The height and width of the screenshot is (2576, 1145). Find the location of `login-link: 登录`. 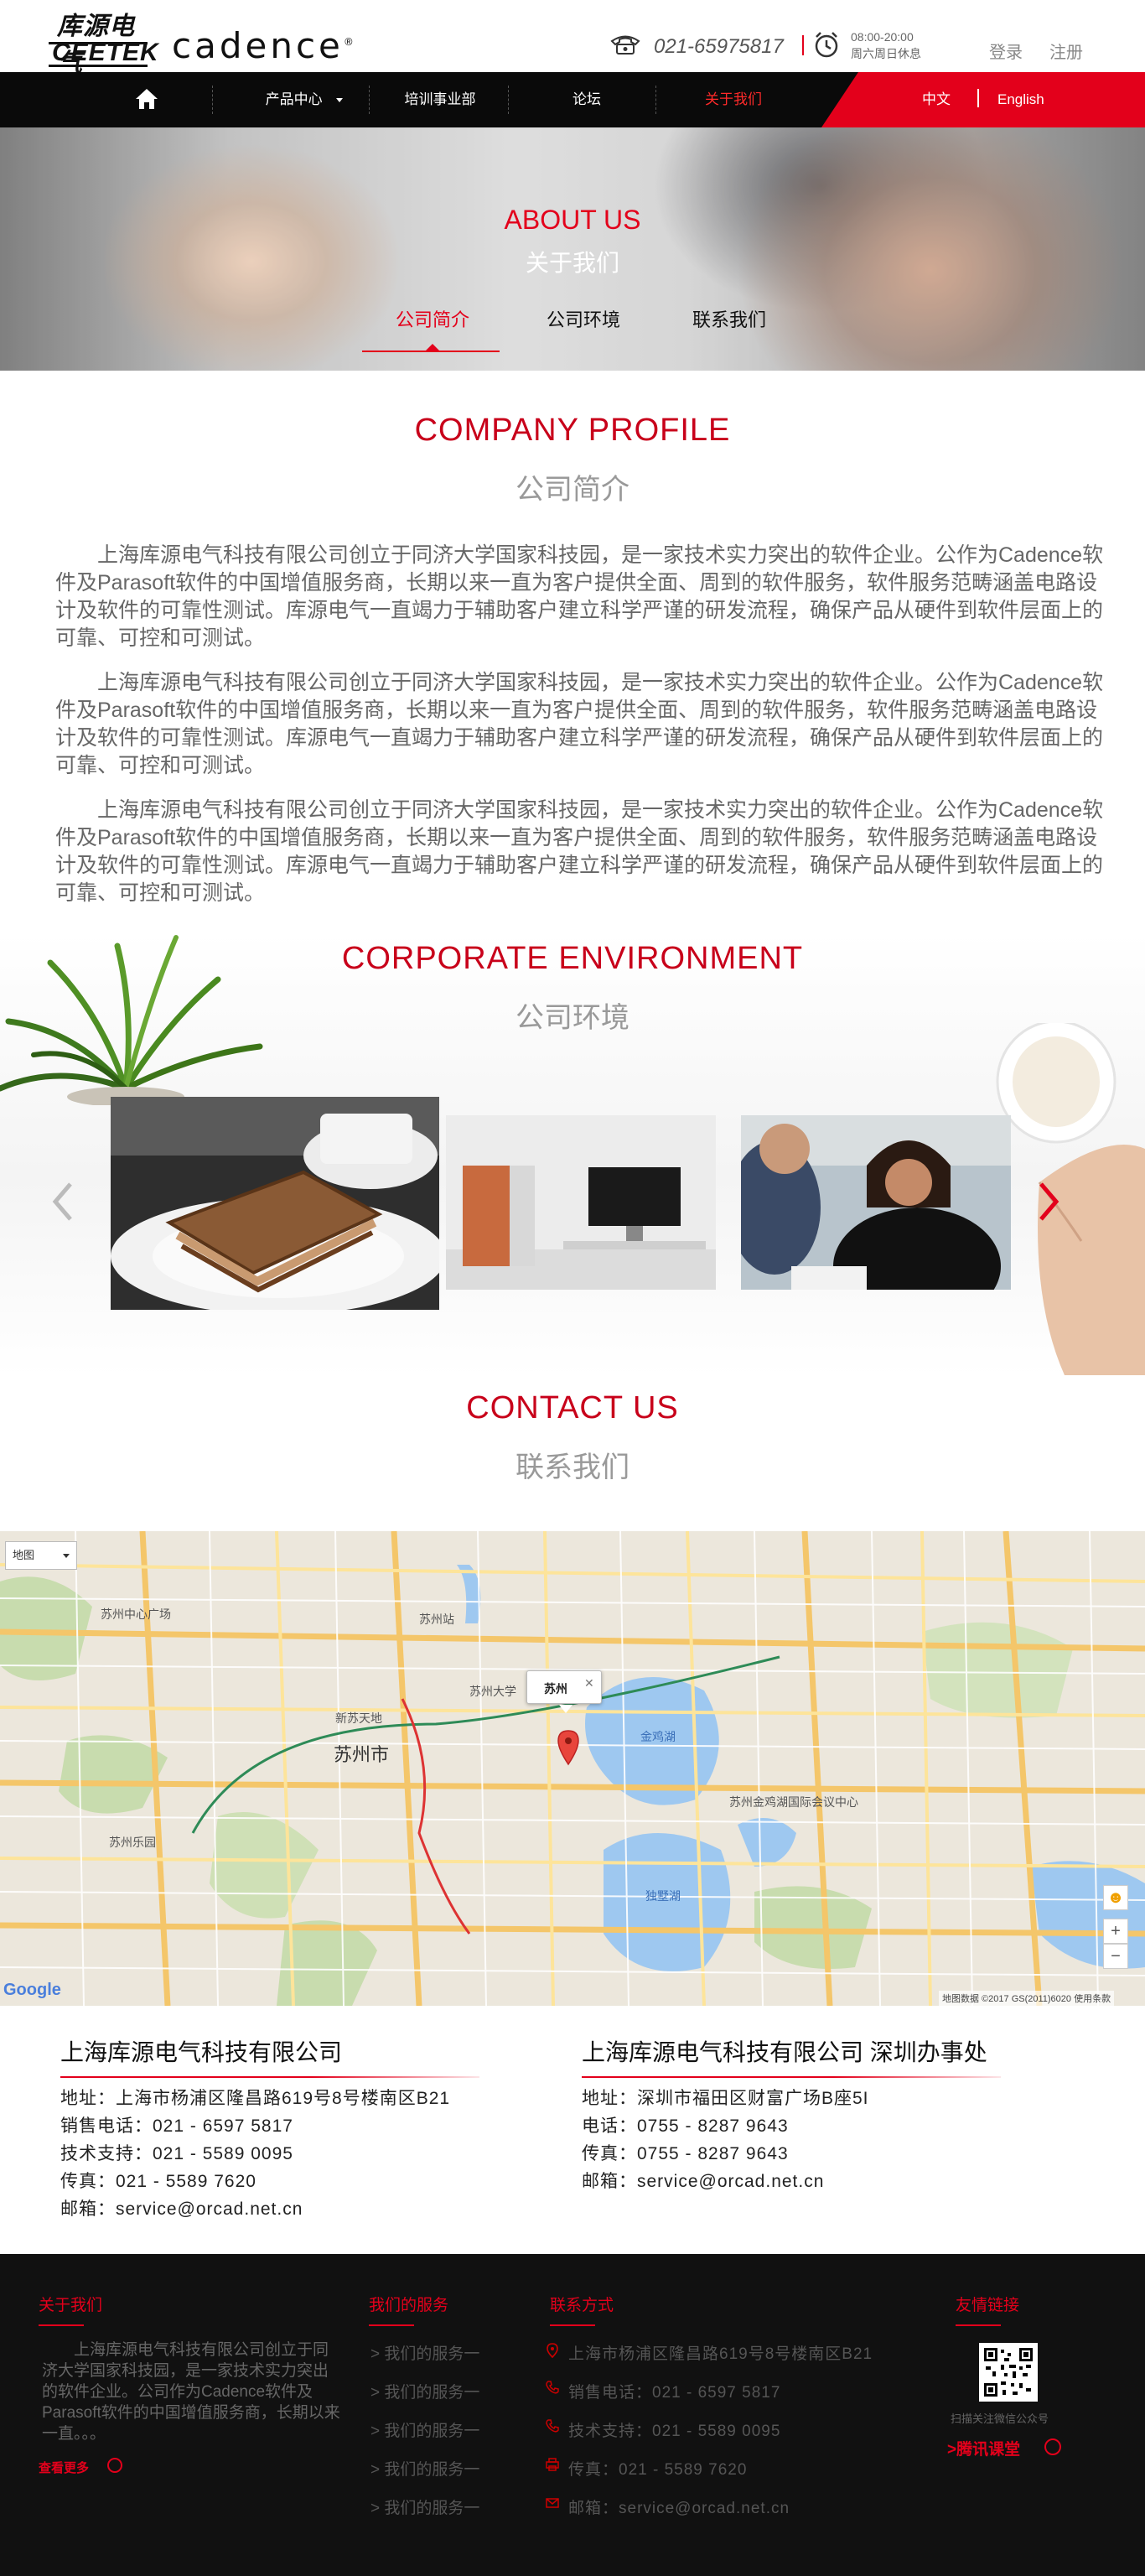

login-link: 登录 is located at coordinates (1006, 51).